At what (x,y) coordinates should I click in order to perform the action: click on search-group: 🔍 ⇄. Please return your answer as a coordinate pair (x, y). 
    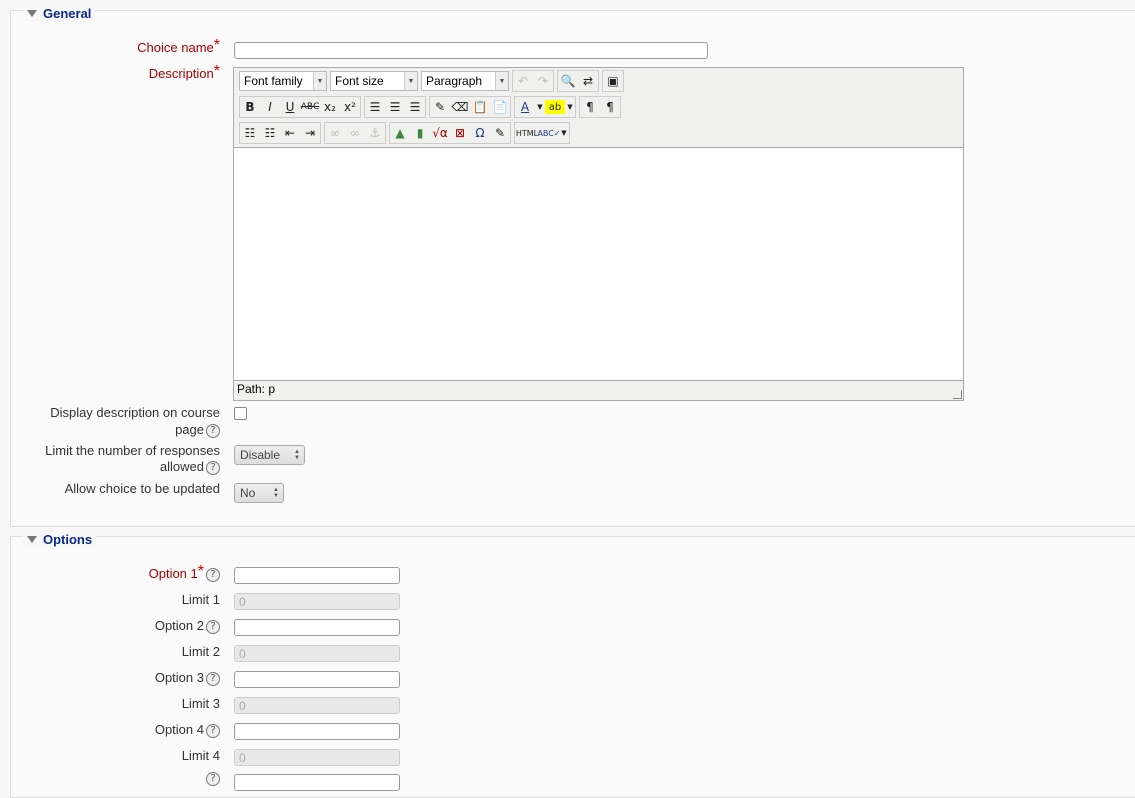
    Looking at the image, I should click on (578, 81).